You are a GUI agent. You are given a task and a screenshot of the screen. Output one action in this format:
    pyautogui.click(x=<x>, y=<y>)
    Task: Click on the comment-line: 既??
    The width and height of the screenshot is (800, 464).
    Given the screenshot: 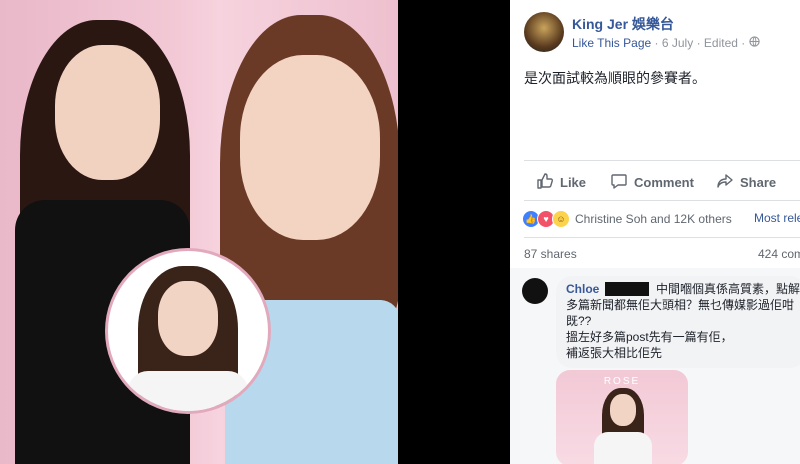 What is the action you would take?
    pyautogui.click(x=579, y=321)
    